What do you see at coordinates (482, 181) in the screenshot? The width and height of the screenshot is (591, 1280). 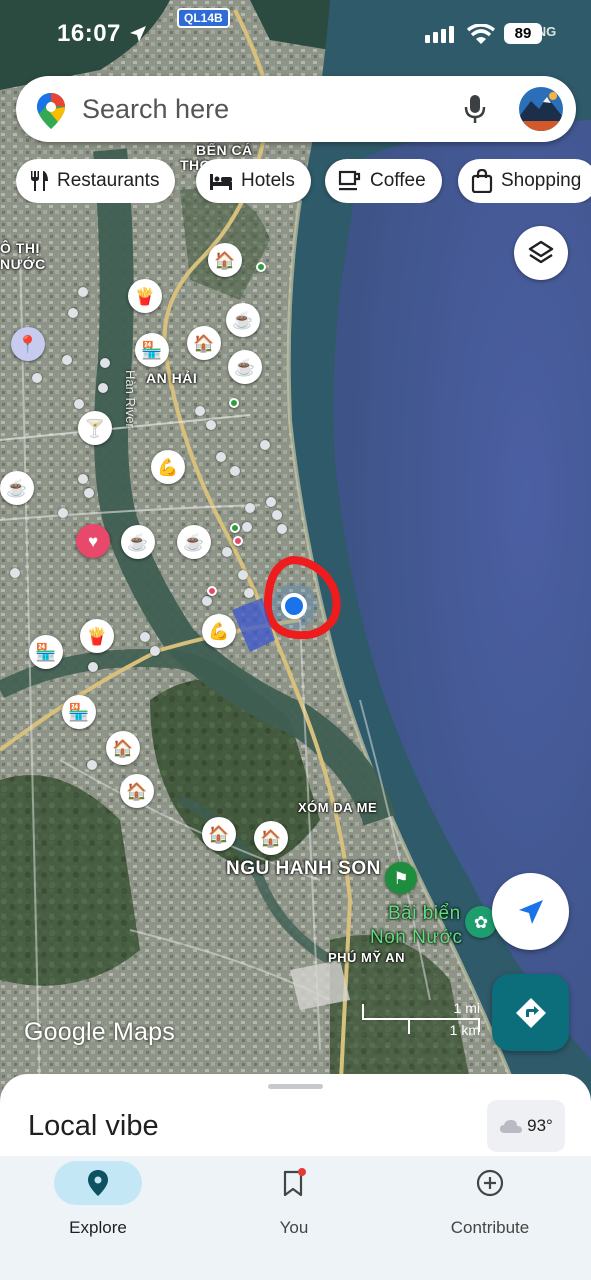 I see `shopping-bag-icon` at bounding box center [482, 181].